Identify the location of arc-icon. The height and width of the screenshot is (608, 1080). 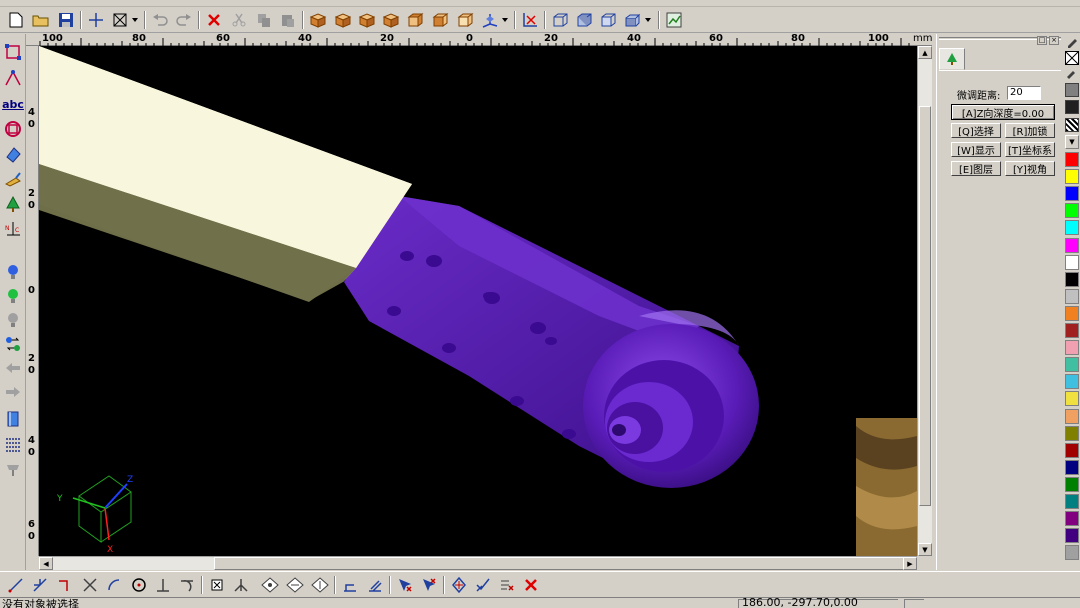
(114, 585).